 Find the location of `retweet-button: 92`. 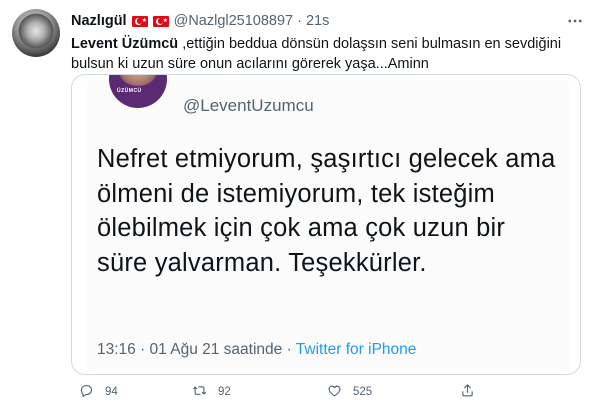

retweet-button: 92 is located at coordinates (211, 392).